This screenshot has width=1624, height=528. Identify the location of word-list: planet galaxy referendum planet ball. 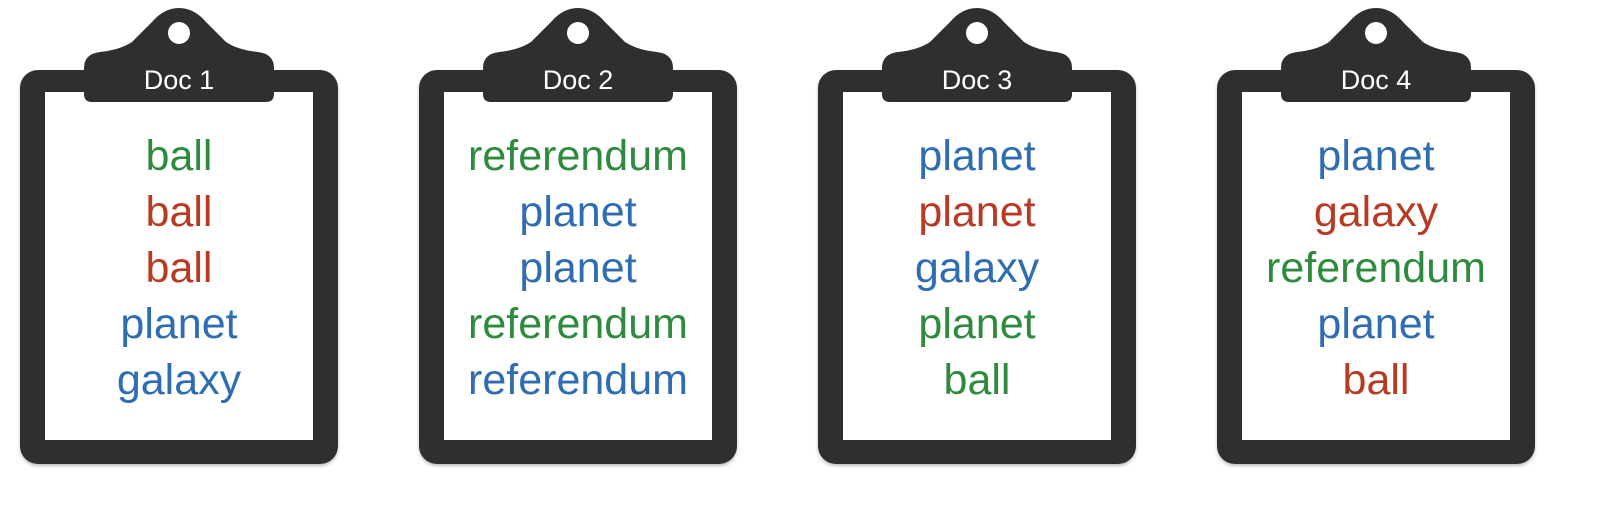
(1376, 268).